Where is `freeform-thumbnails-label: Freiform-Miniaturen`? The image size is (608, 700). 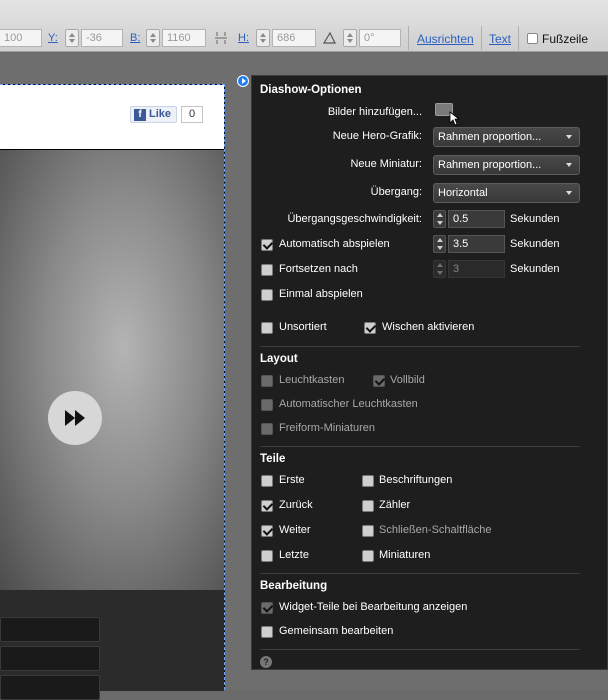
freeform-thumbnails-label: Freiform-Miniaturen is located at coordinates (327, 428).